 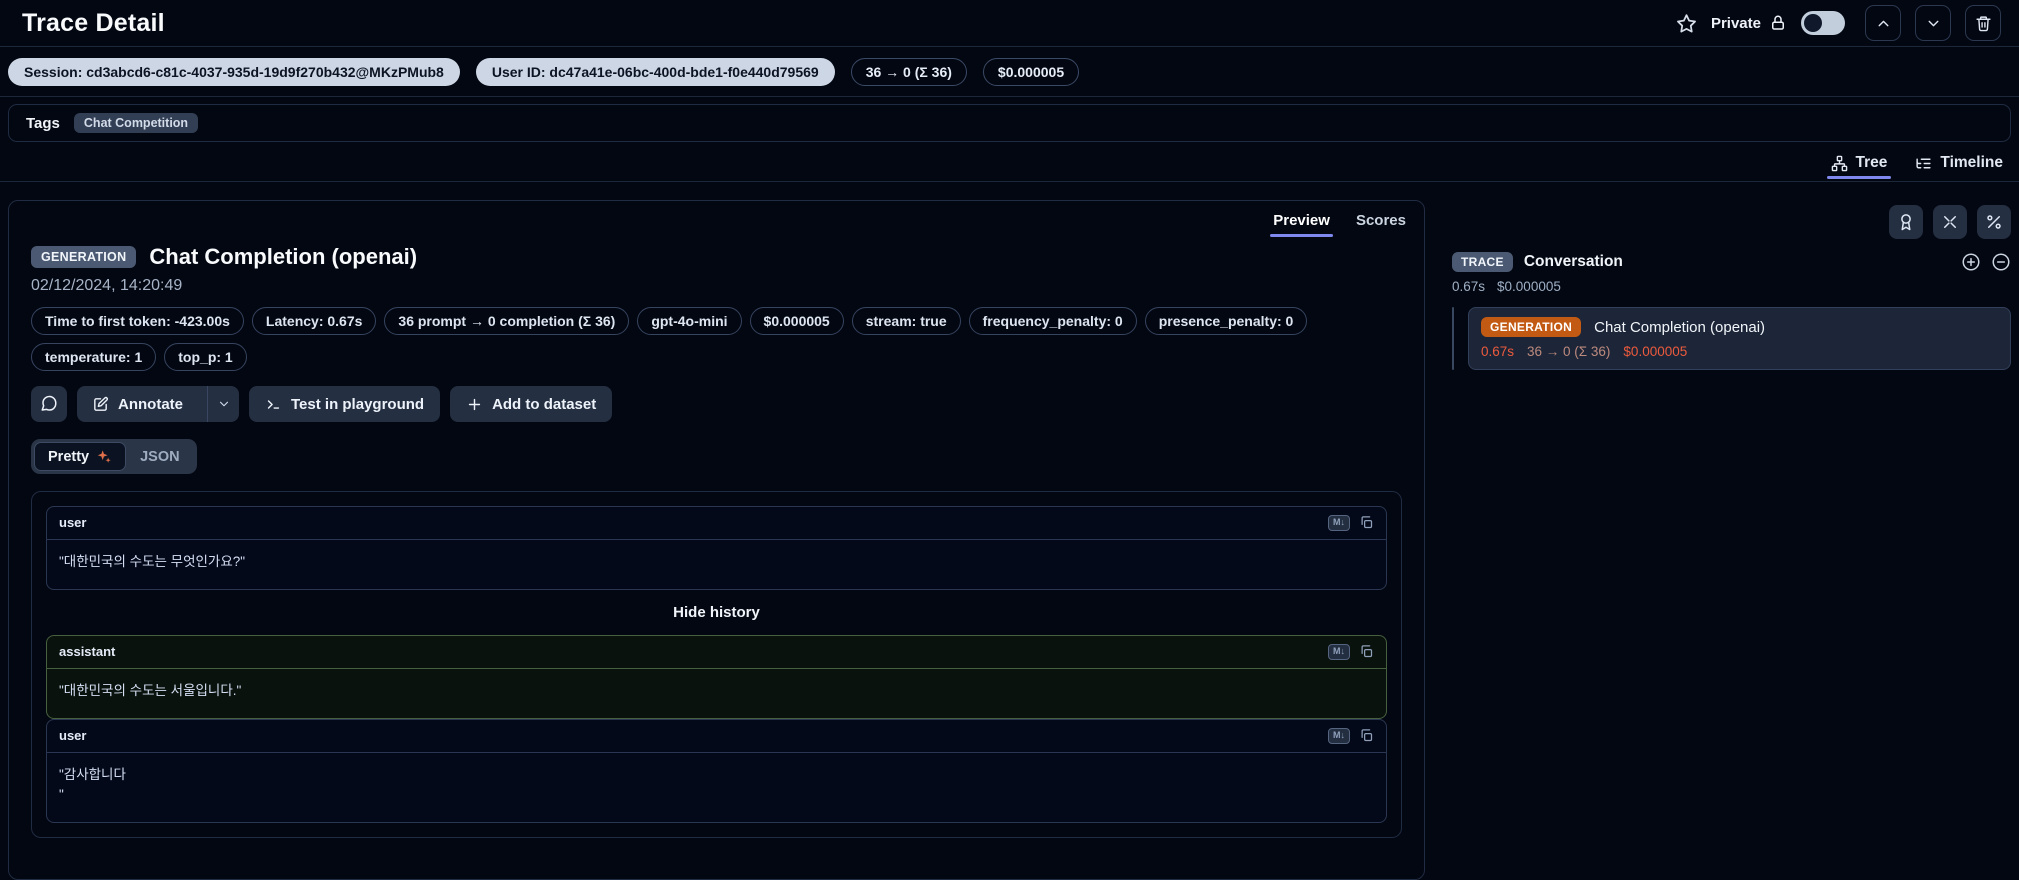 I want to click on metric-pill: frequency_penalty: 0, so click(x=1052, y=321).